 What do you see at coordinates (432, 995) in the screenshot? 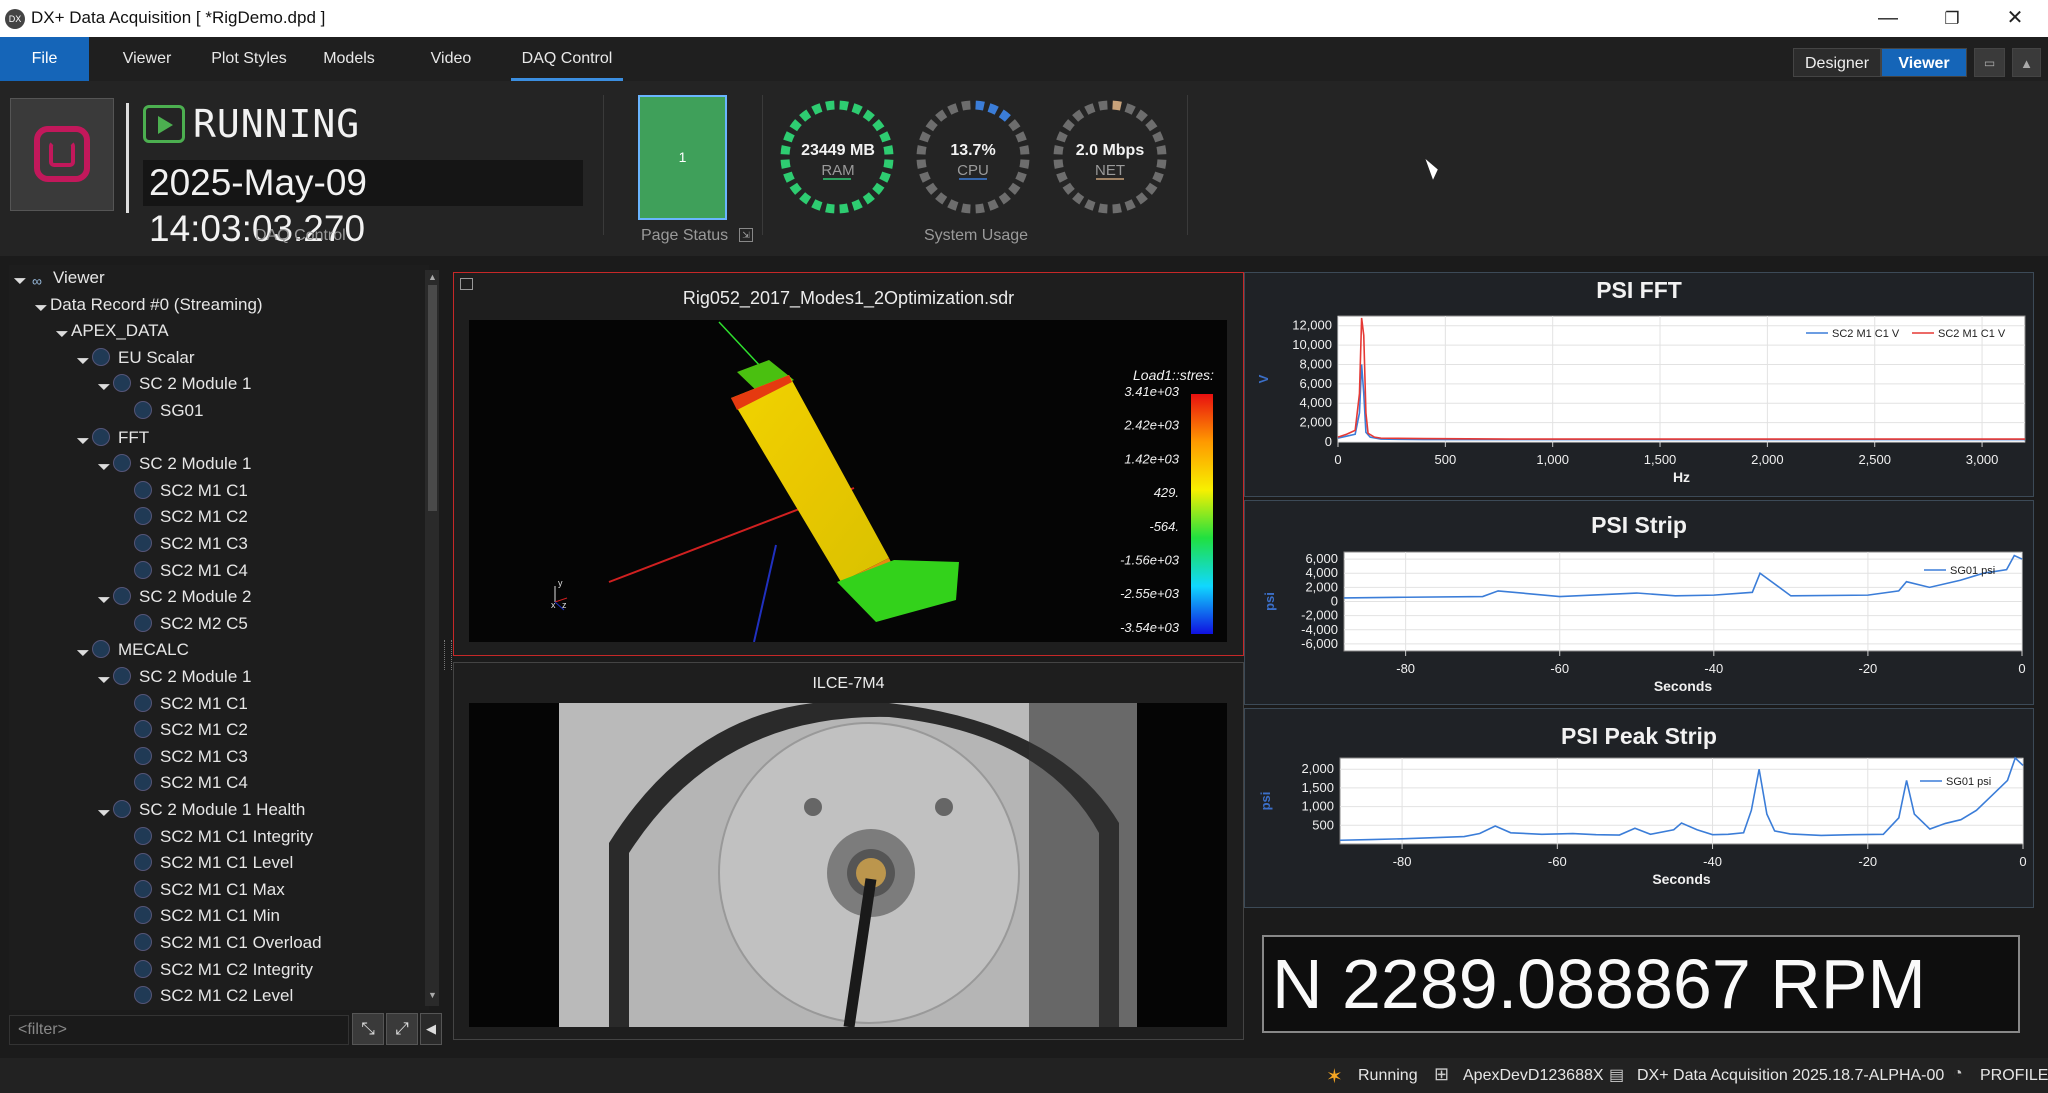
I see `scroll-down-icon: ▼` at bounding box center [432, 995].